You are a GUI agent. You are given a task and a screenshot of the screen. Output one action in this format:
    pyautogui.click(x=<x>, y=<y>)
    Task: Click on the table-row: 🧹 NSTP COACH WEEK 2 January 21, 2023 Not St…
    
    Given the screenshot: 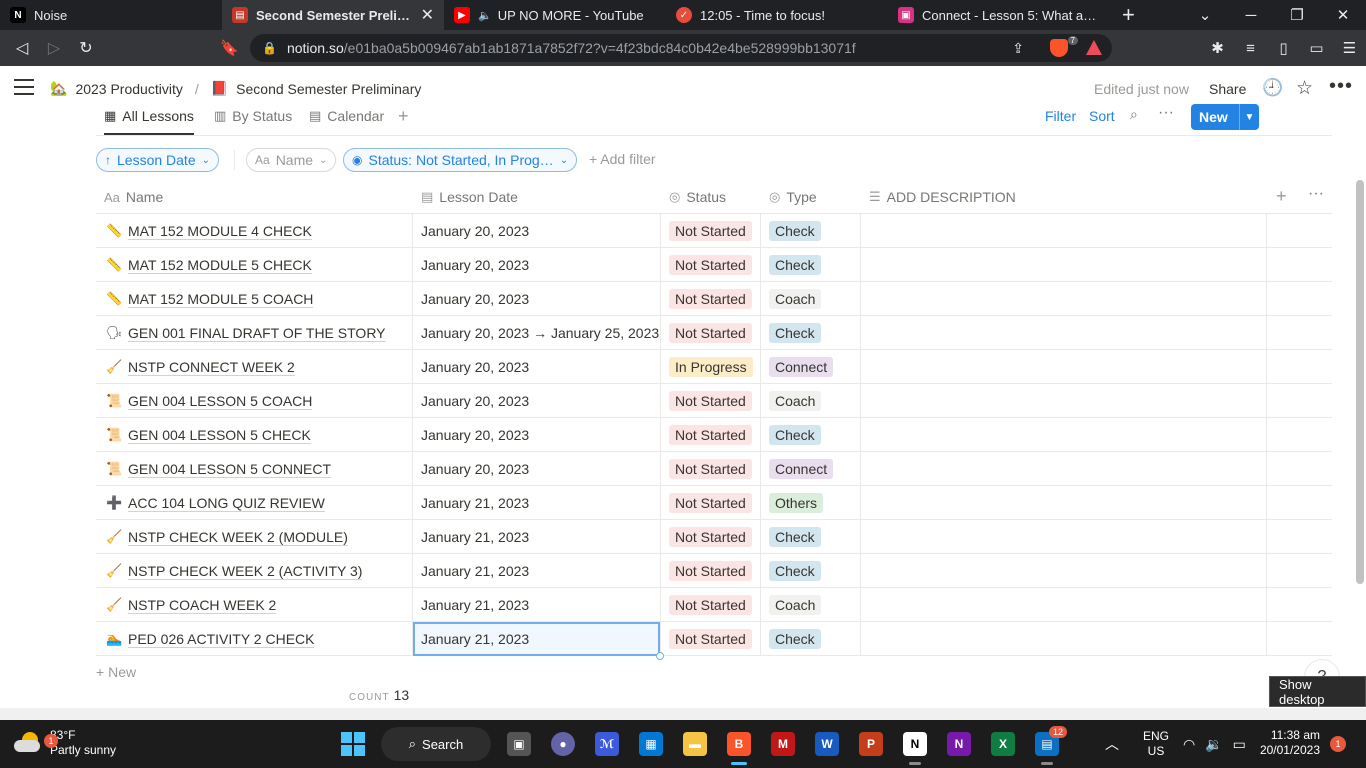 What is the action you would take?
    pyautogui.click(x=714, y=605)
    